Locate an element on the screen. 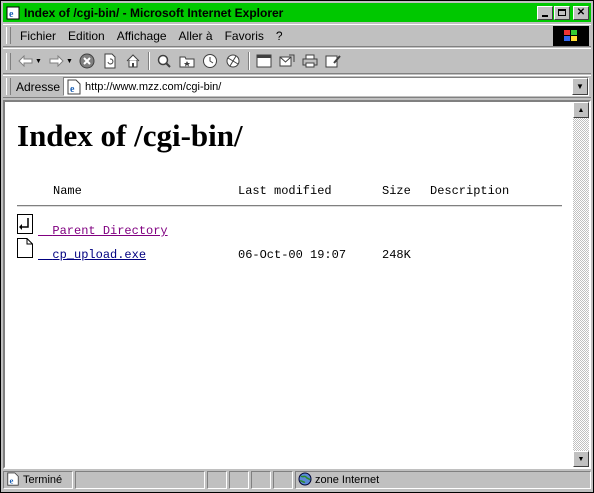 This screenshot has height=493, width=594. page-heading: Index of /cgi-bin/ is located at coordinates (130, 135).